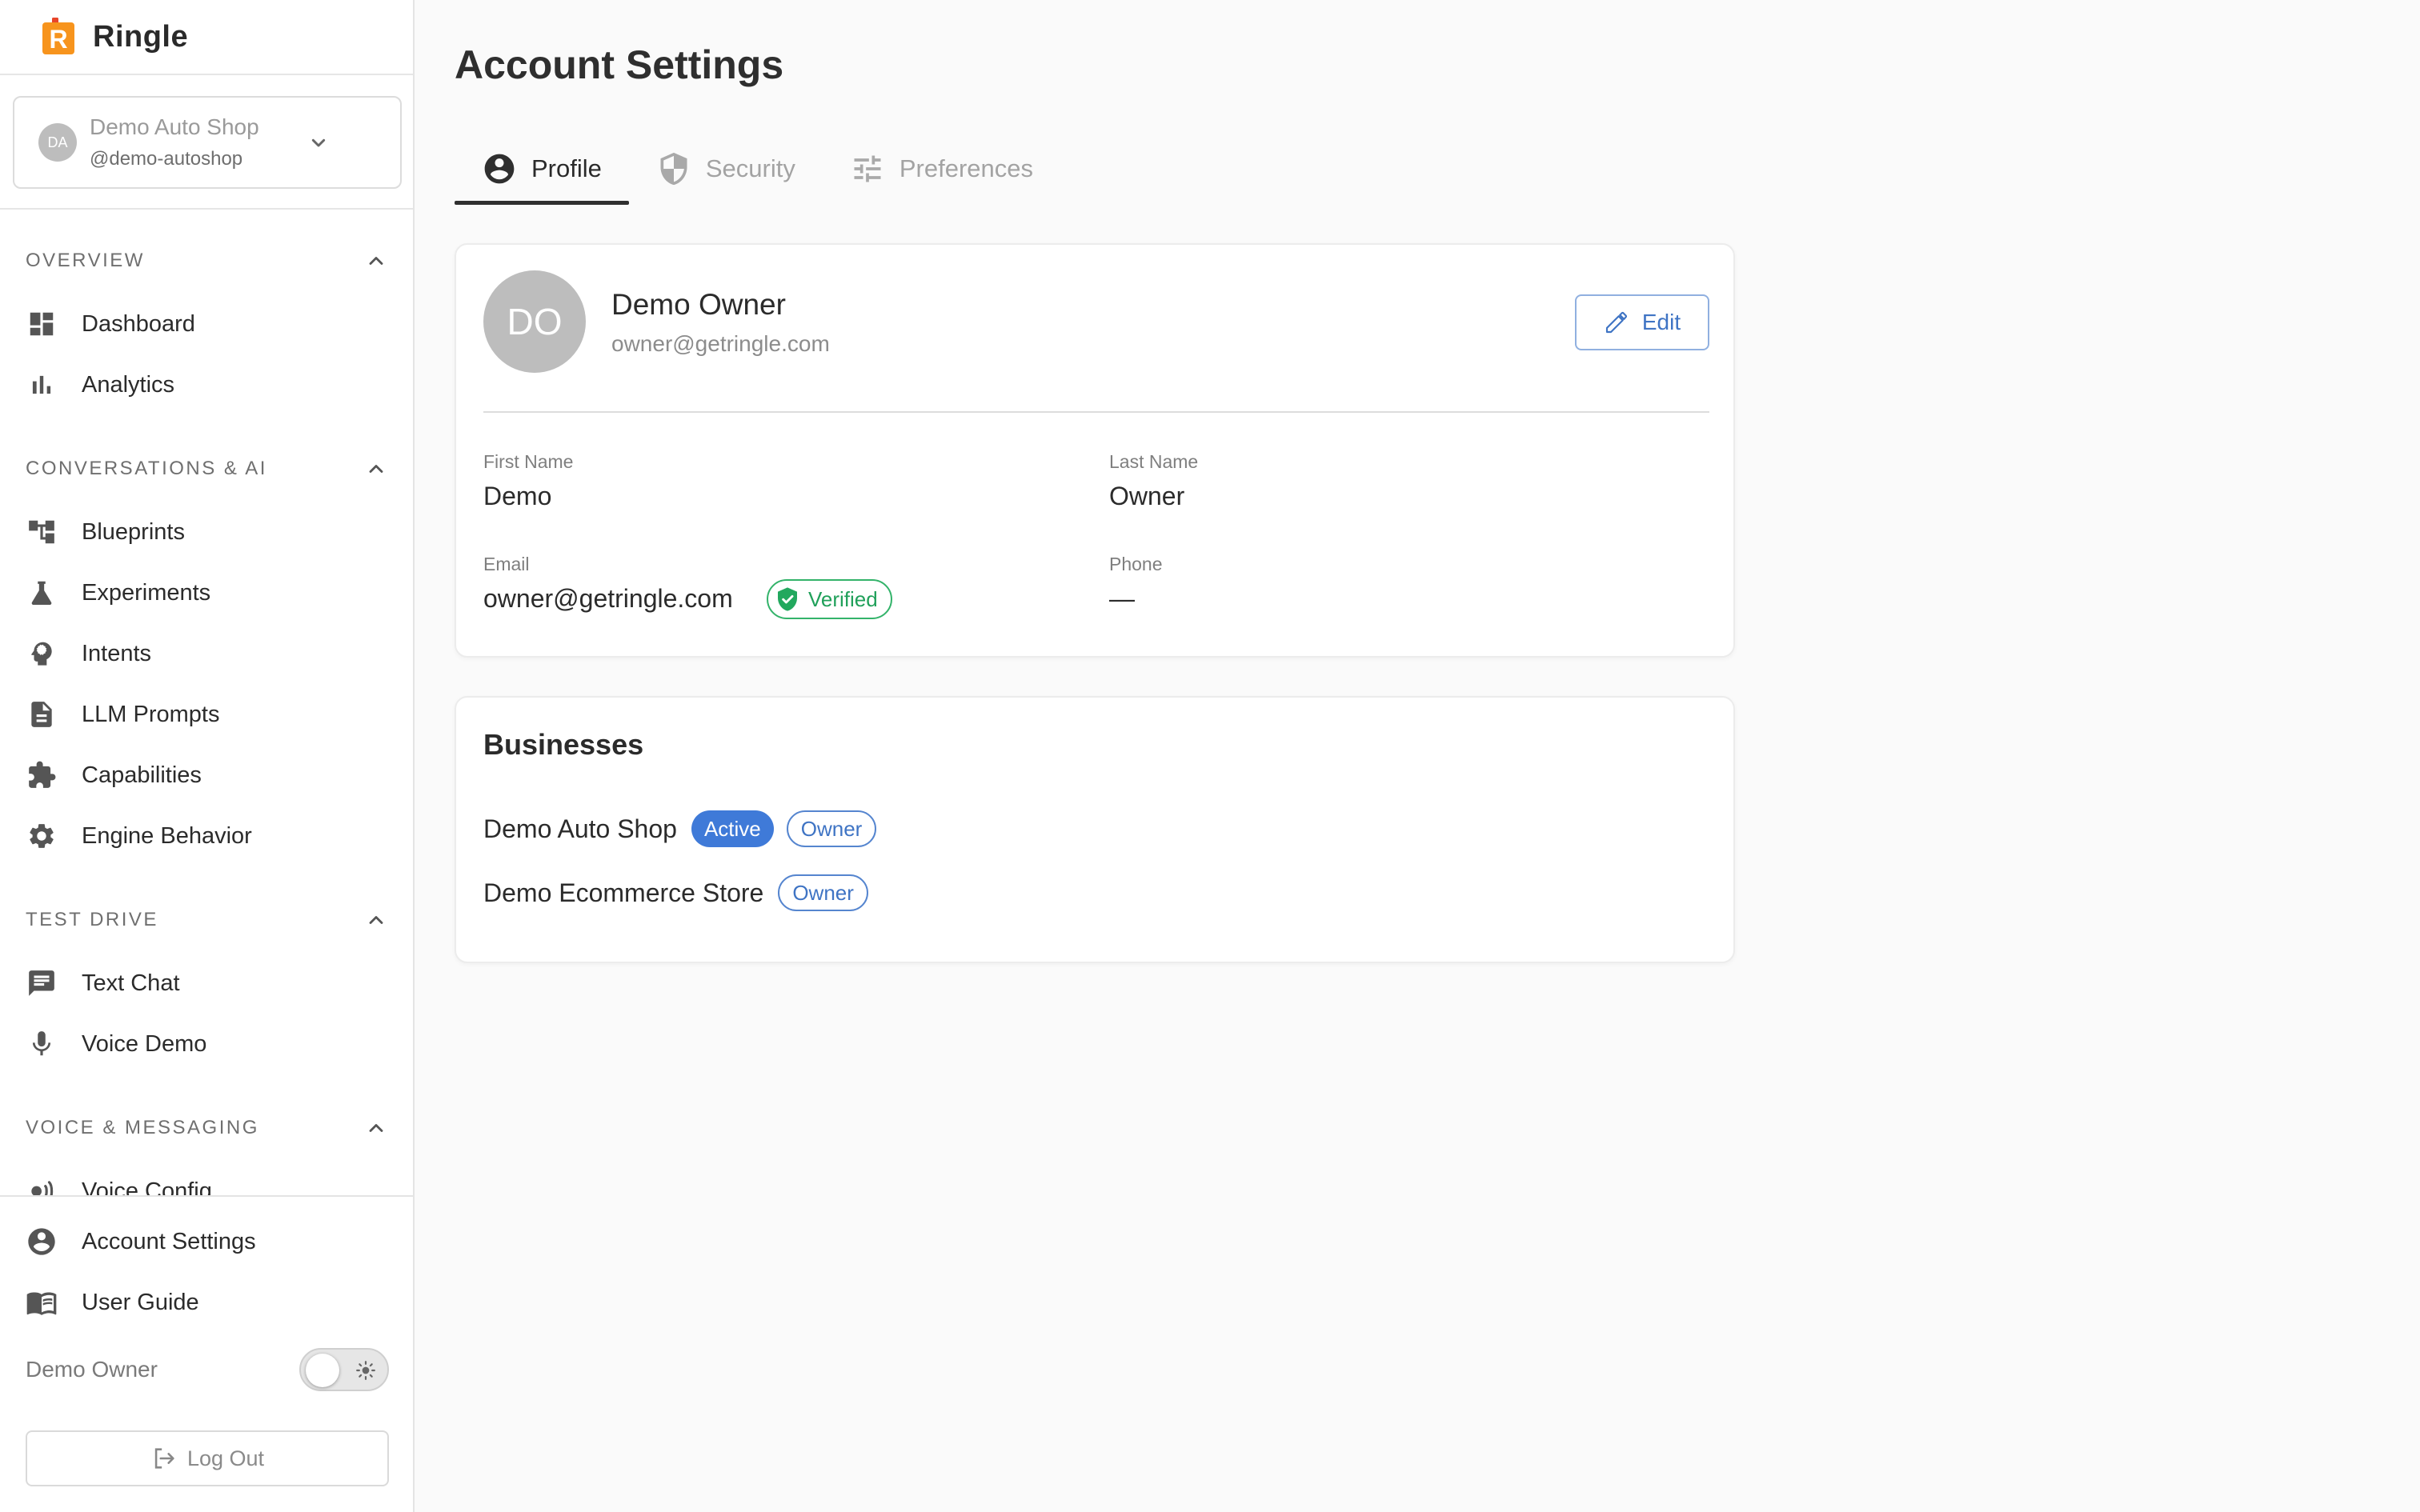 The image size is (2420, 1512). What do you see at coordinates (169, 1241) in the screenshot?
I see `nav-label: Account Settings` at bounding box center [169, 1241].